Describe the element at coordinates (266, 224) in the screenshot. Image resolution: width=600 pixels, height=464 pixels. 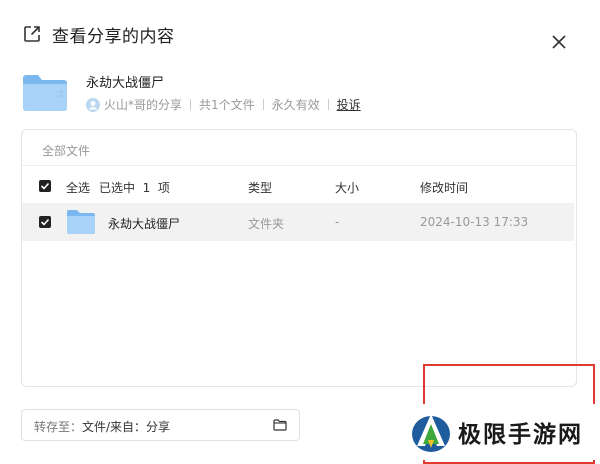
I see `file-type: 文件夹` at that location.